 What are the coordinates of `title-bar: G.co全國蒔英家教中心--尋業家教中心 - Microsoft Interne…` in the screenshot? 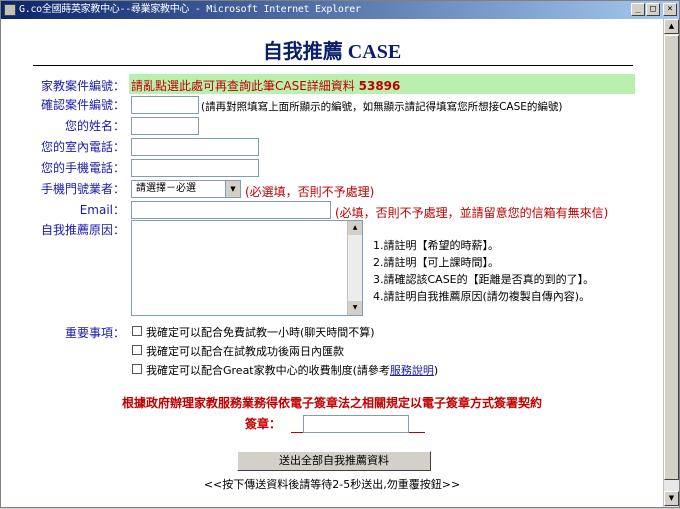 It's located at (340, 10).